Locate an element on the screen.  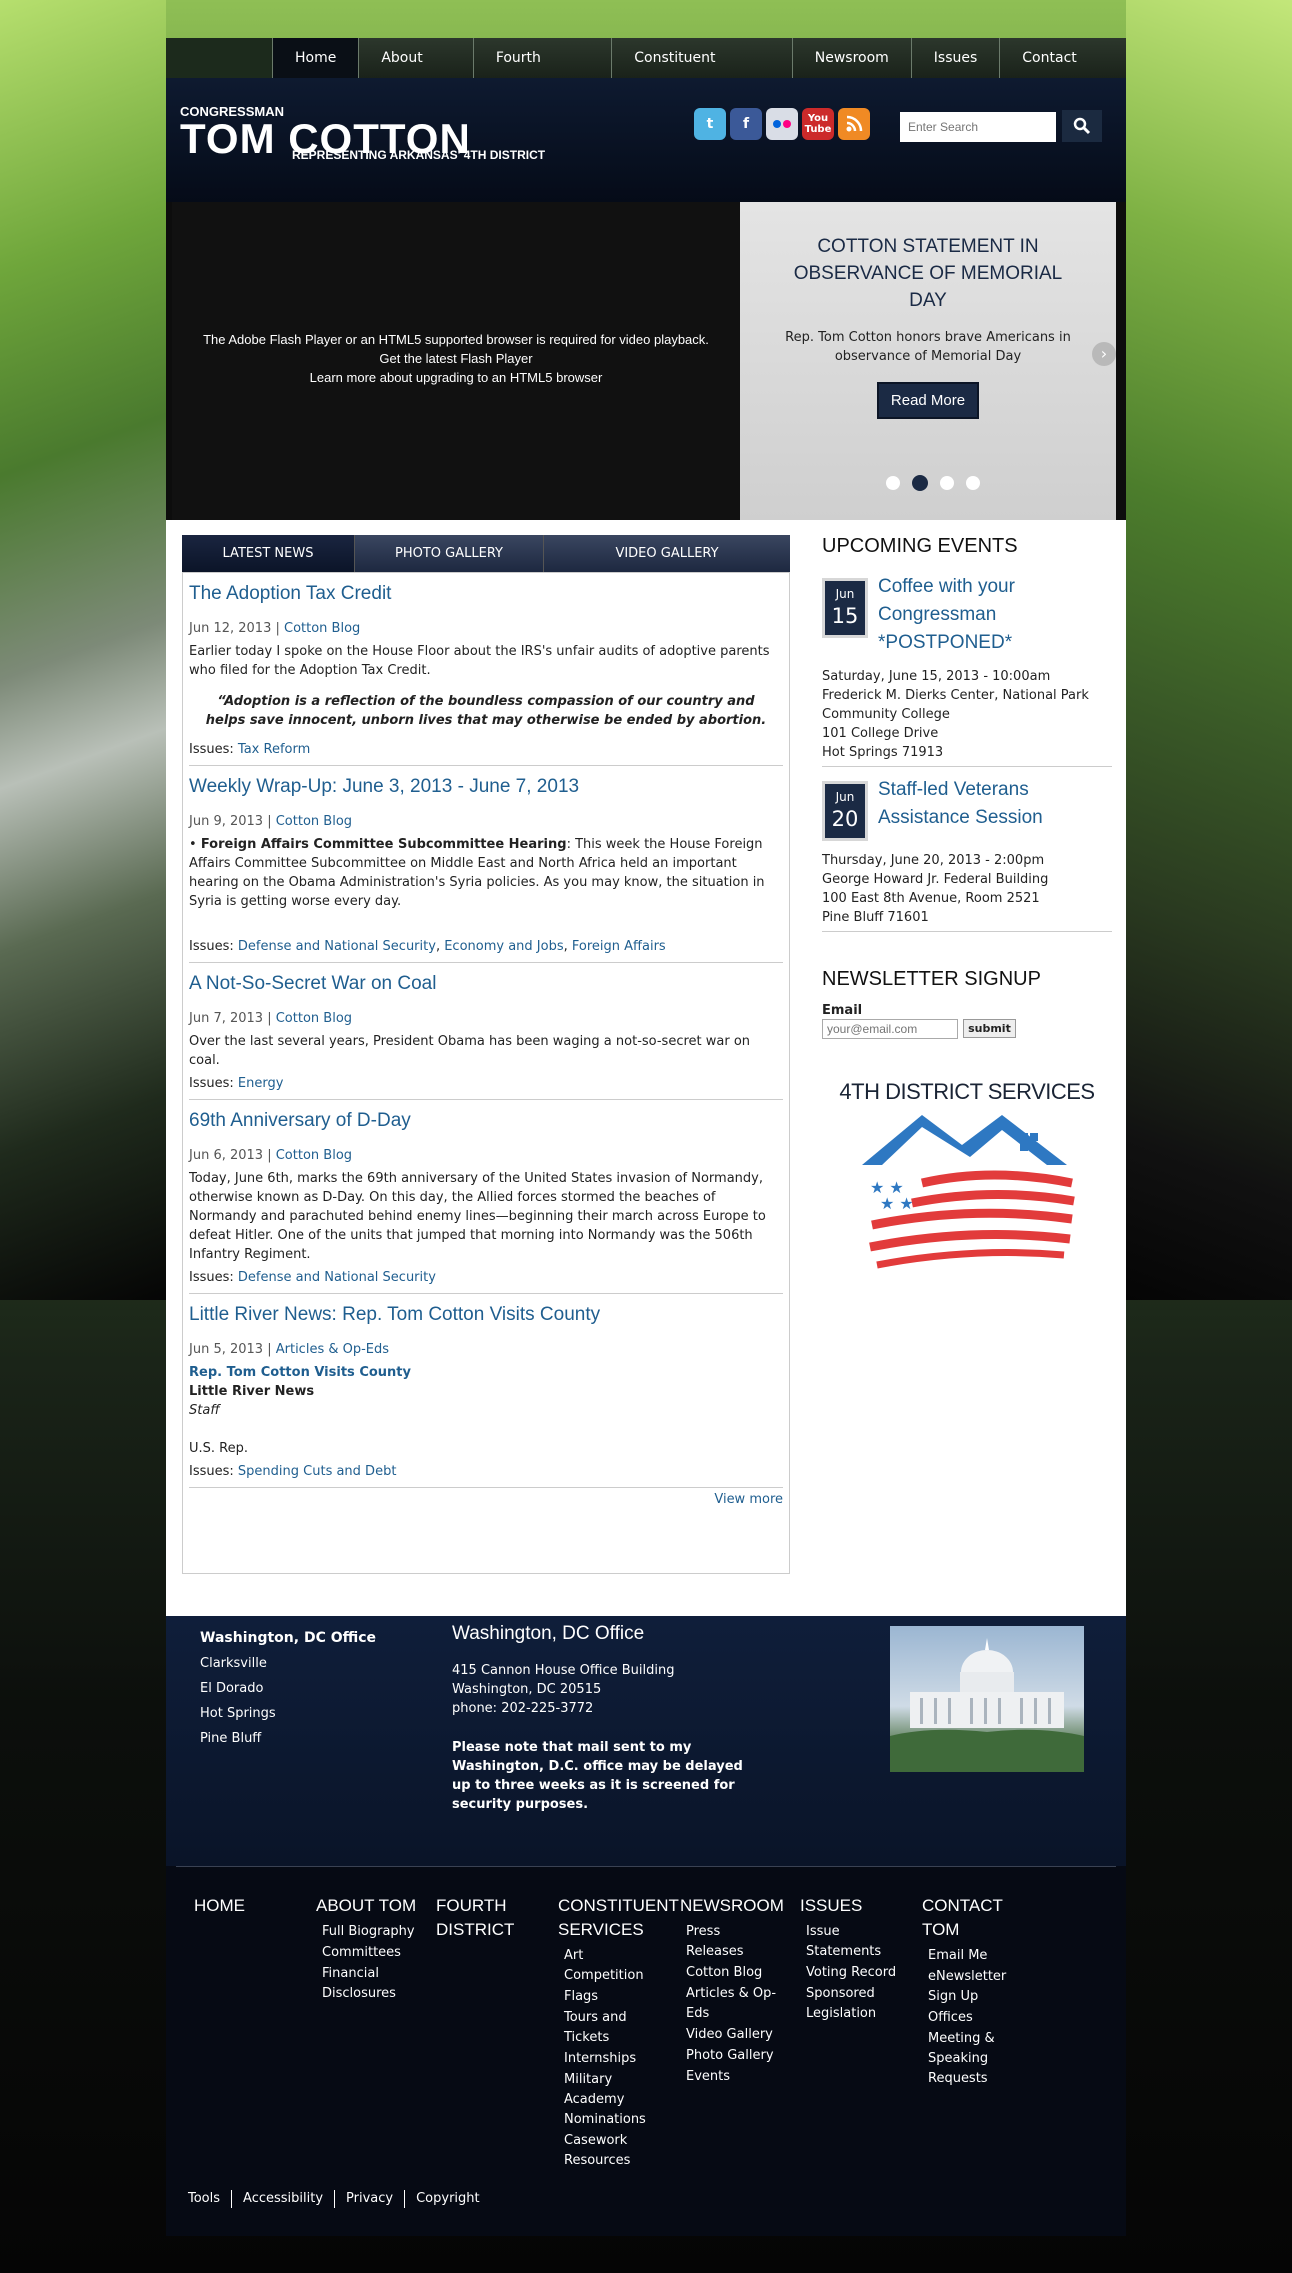
twitter-icon: t is located at coordinates (710, 124).